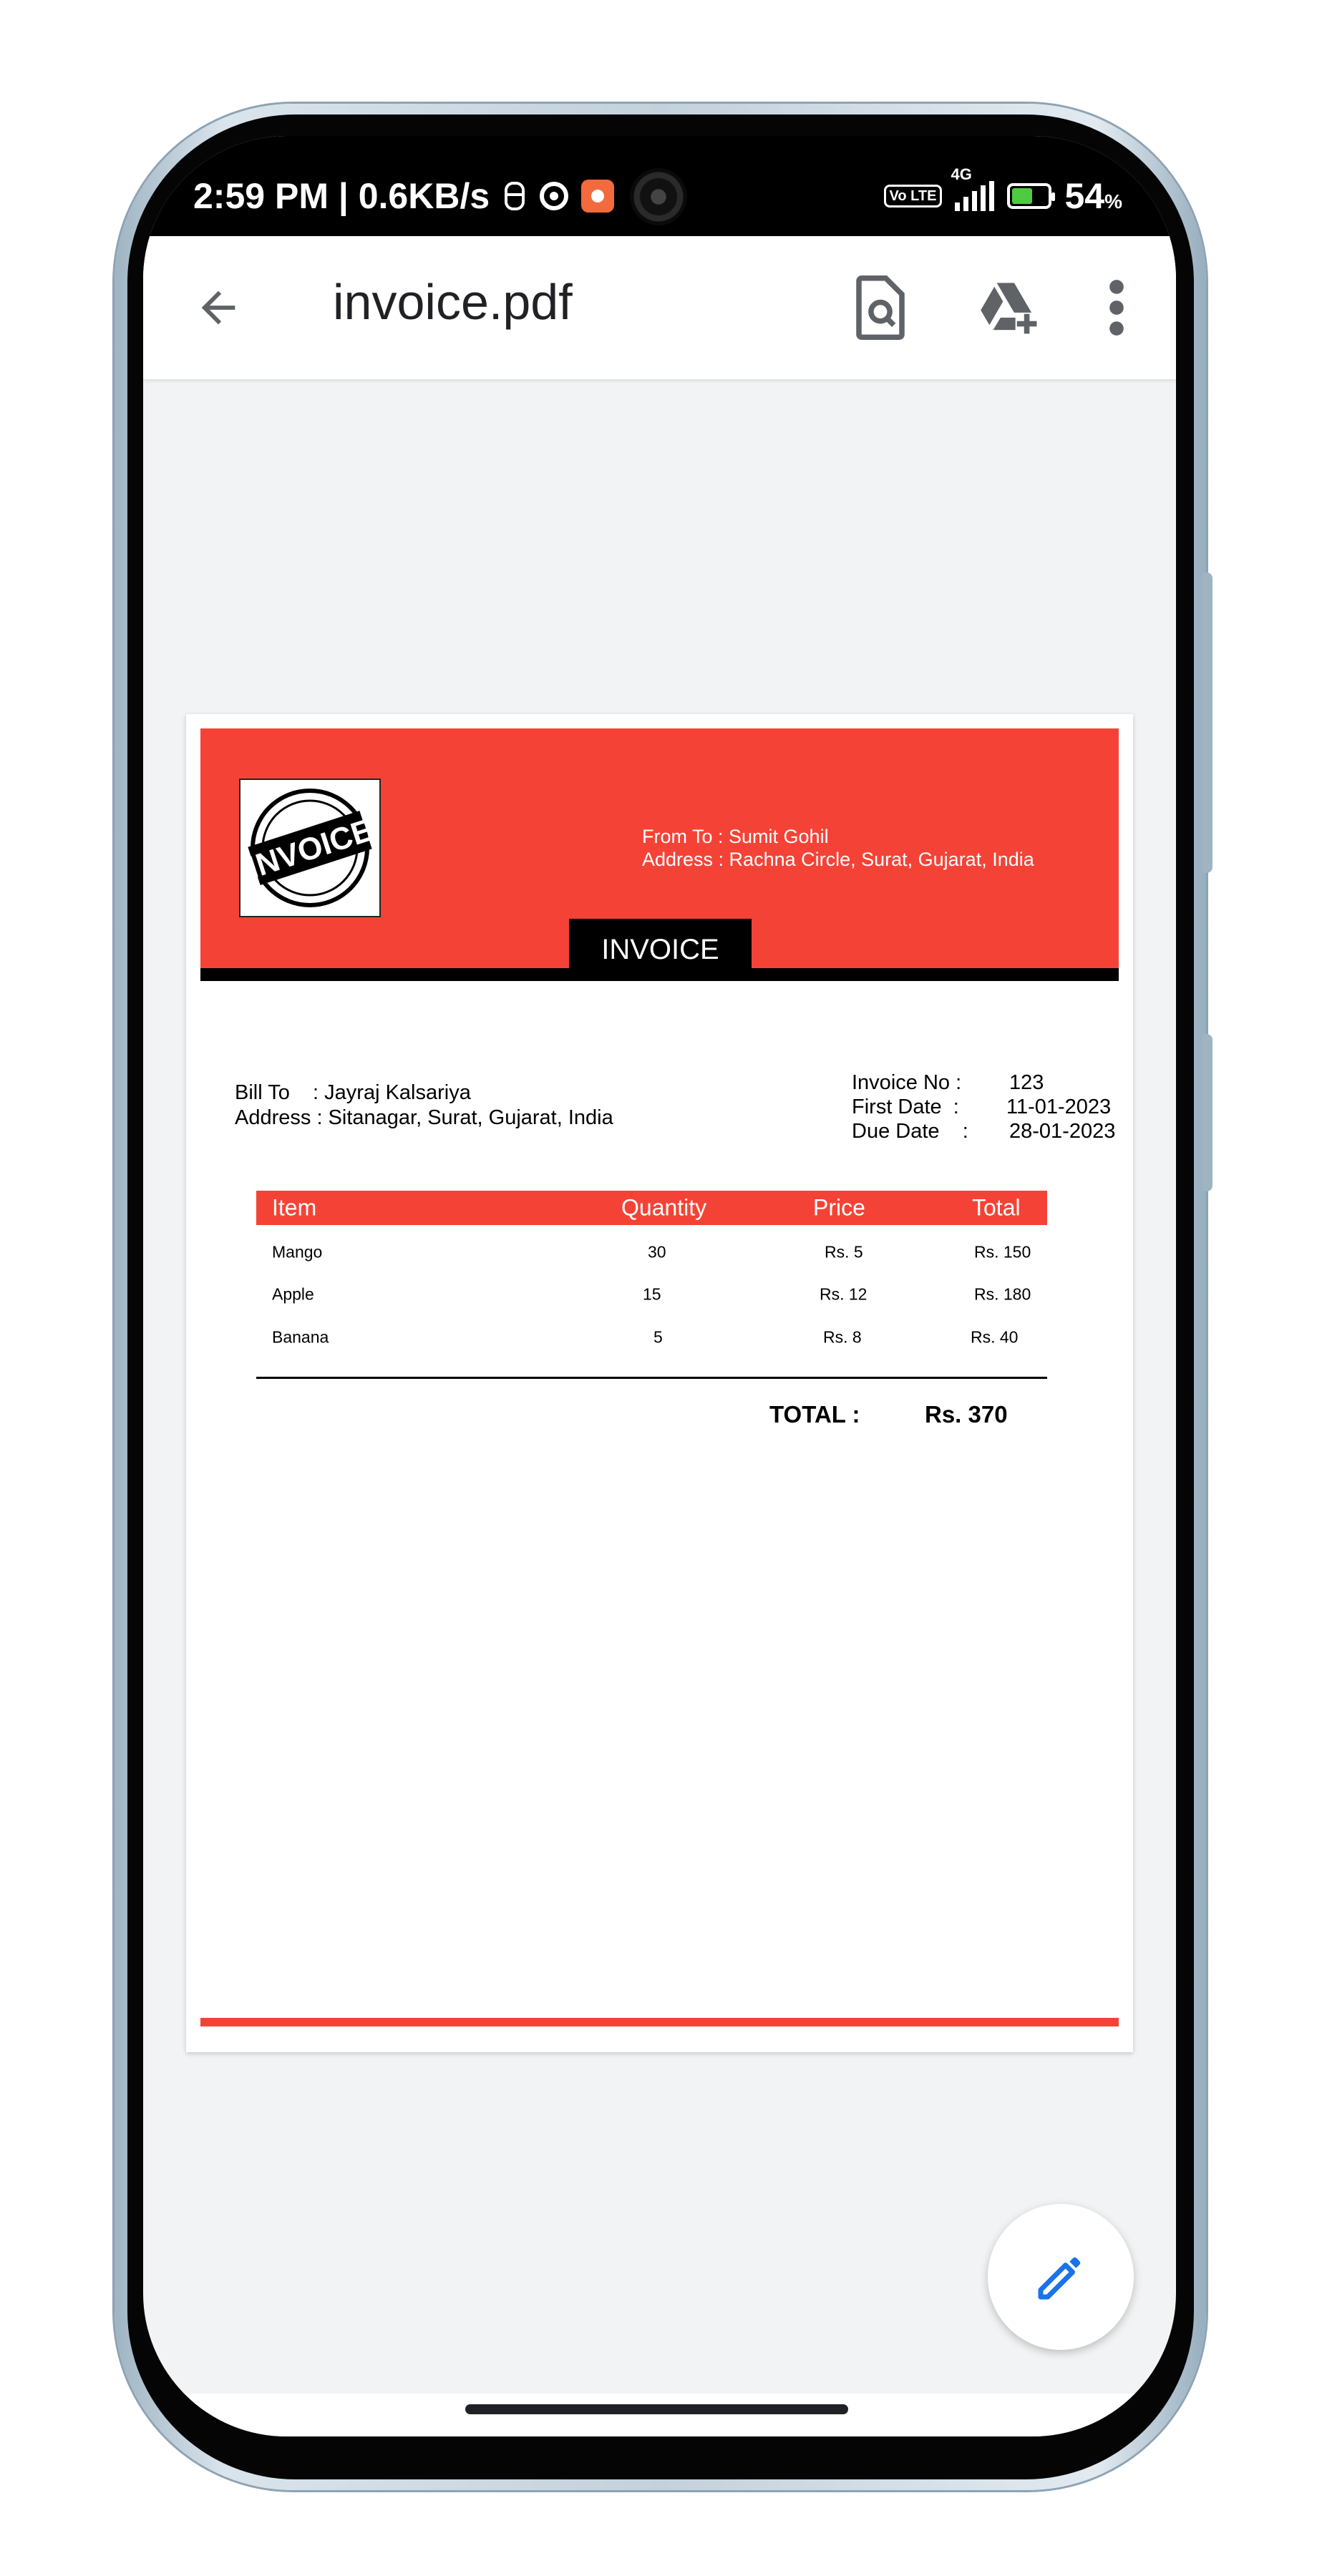  What do you see at coordinates (1207, 1112) in the screenshot?
I see `power-button` at bounding box center [1207, 1112].